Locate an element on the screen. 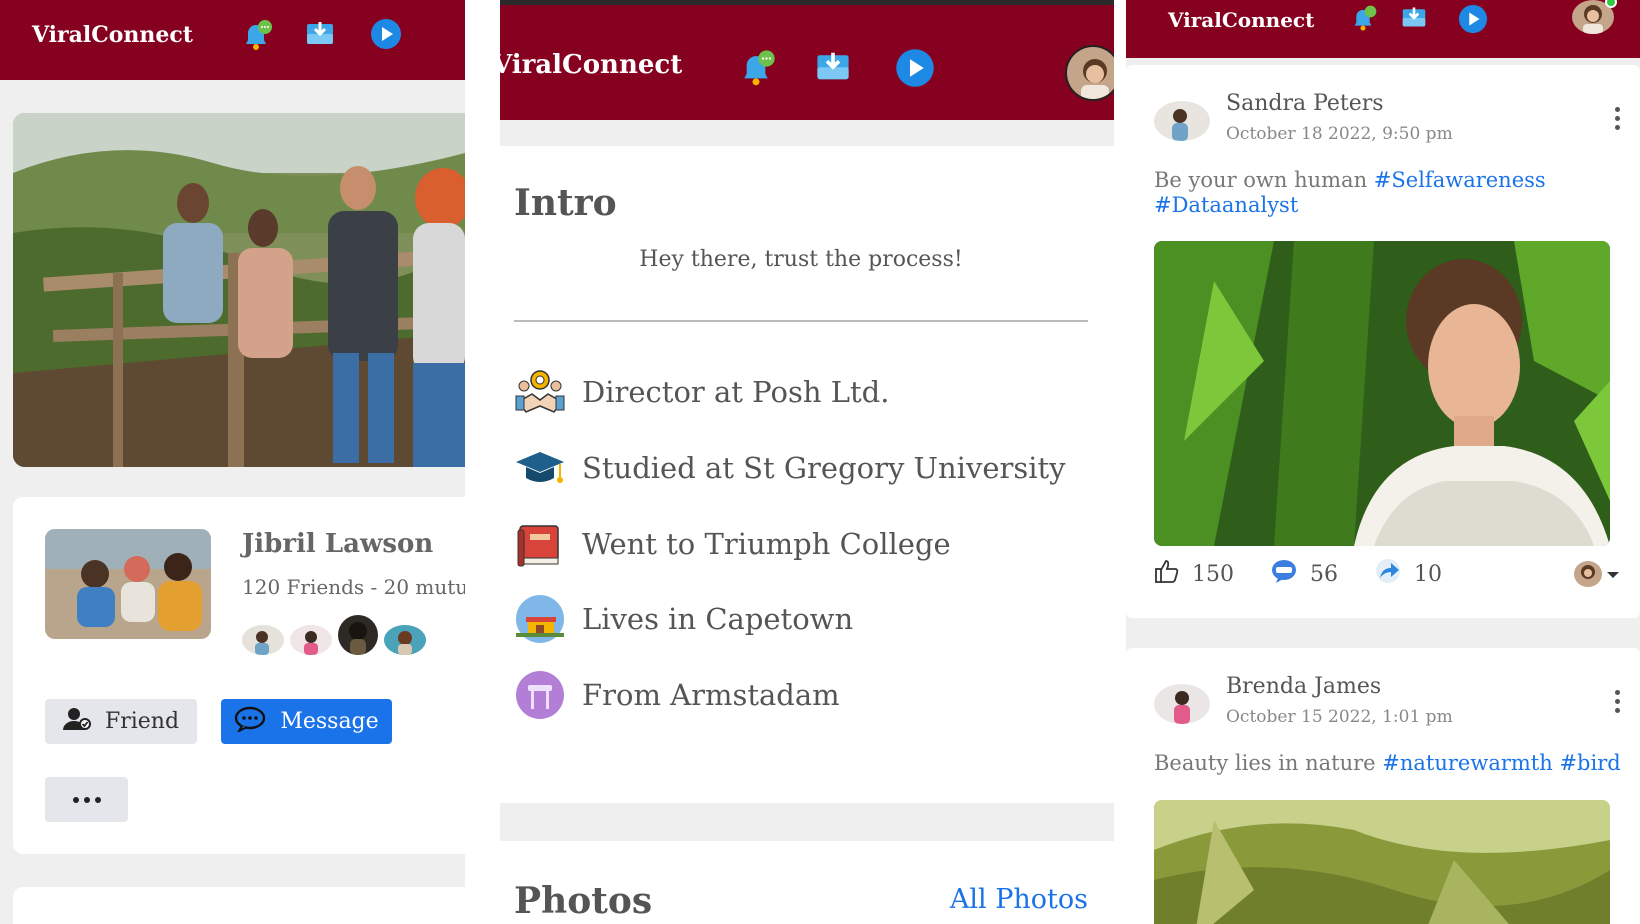 This screenshot has width=1640, height=924. message-button: Message is located at coordinates (306, 721).